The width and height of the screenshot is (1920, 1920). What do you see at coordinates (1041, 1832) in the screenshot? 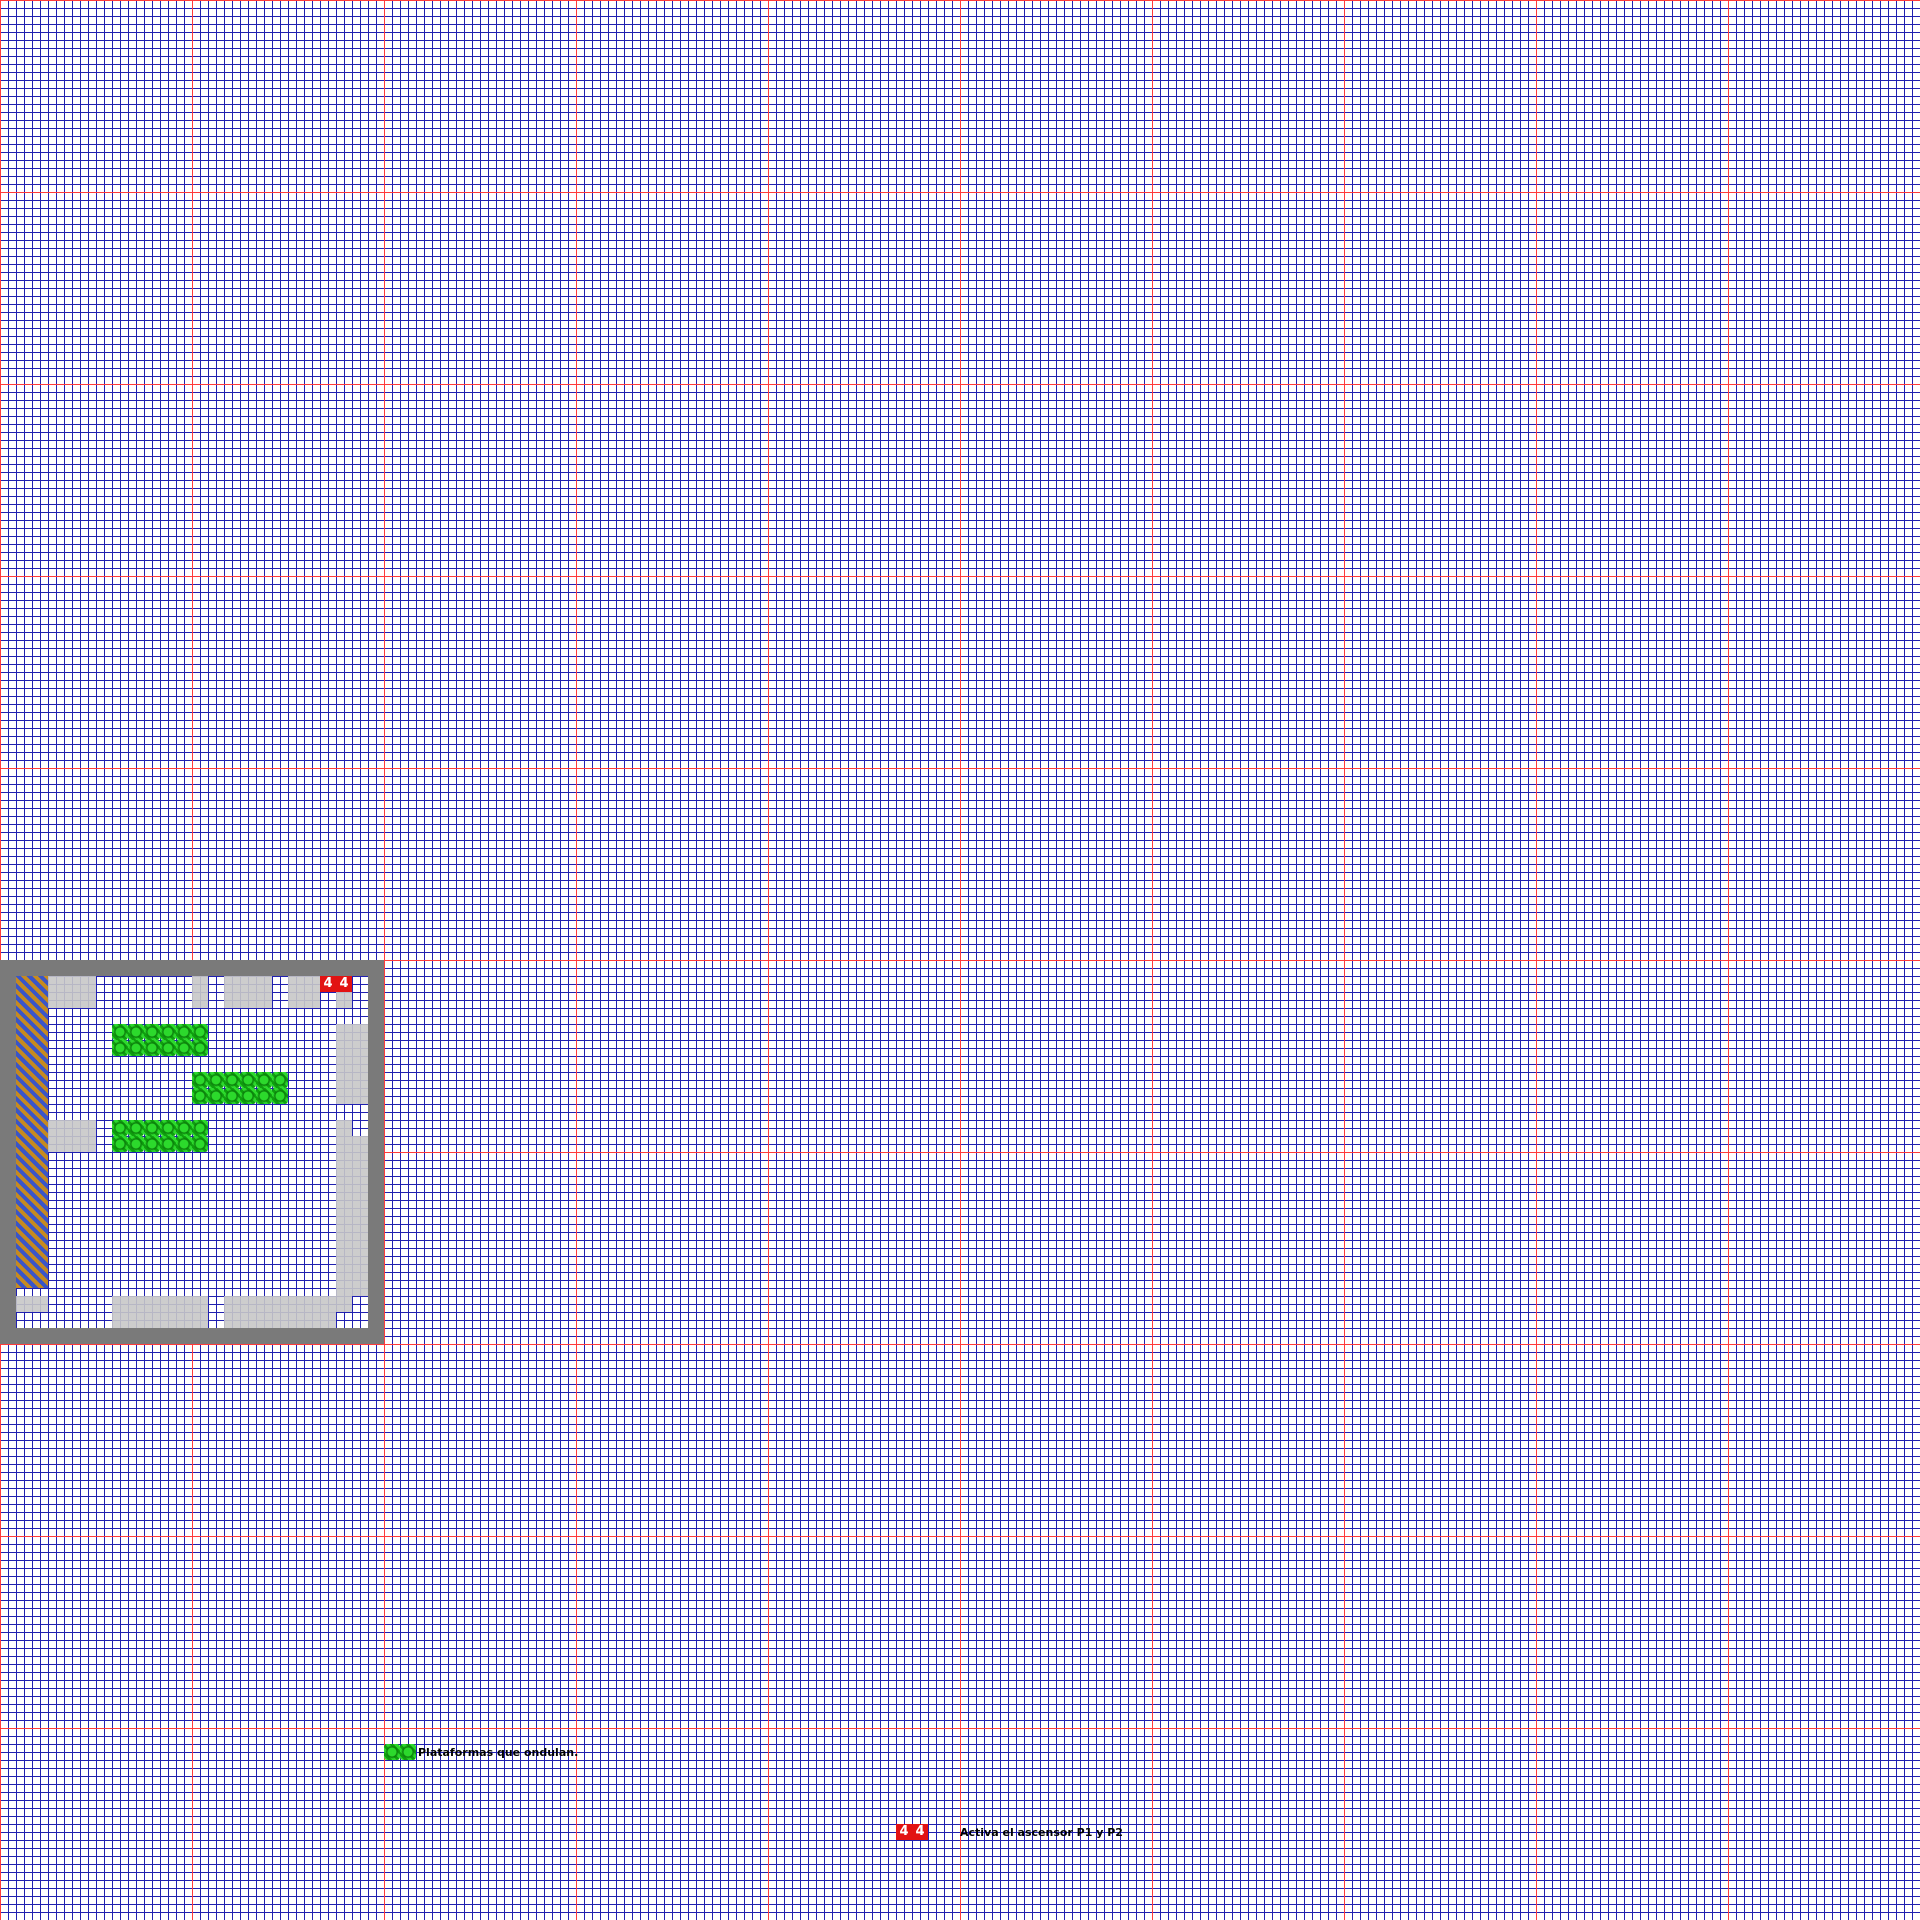
I see `legend-switch-text: Activa el ascensor P1 y P2` at bounding box center [1041, 1832].